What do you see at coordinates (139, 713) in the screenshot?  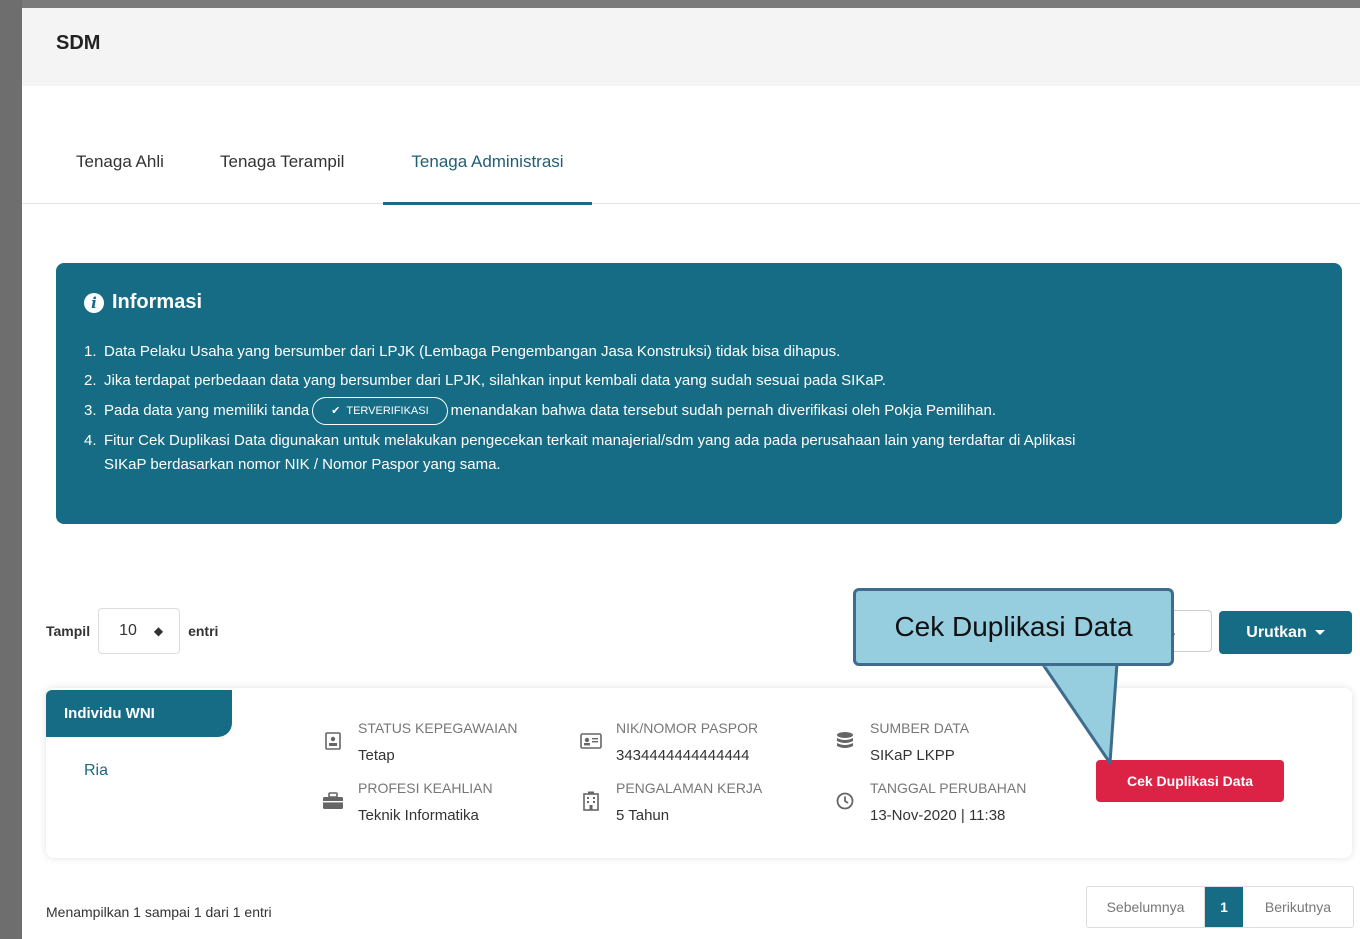 I see `card-type-tag: Individu WNI` at bounding box center [139, 713].